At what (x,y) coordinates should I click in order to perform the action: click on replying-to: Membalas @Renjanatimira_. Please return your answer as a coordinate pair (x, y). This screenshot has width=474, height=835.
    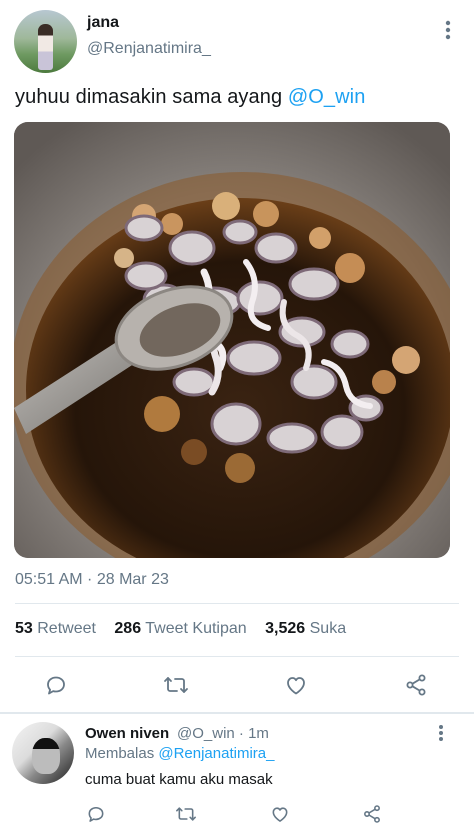
    Looking at the image, I should click on (179, 753).